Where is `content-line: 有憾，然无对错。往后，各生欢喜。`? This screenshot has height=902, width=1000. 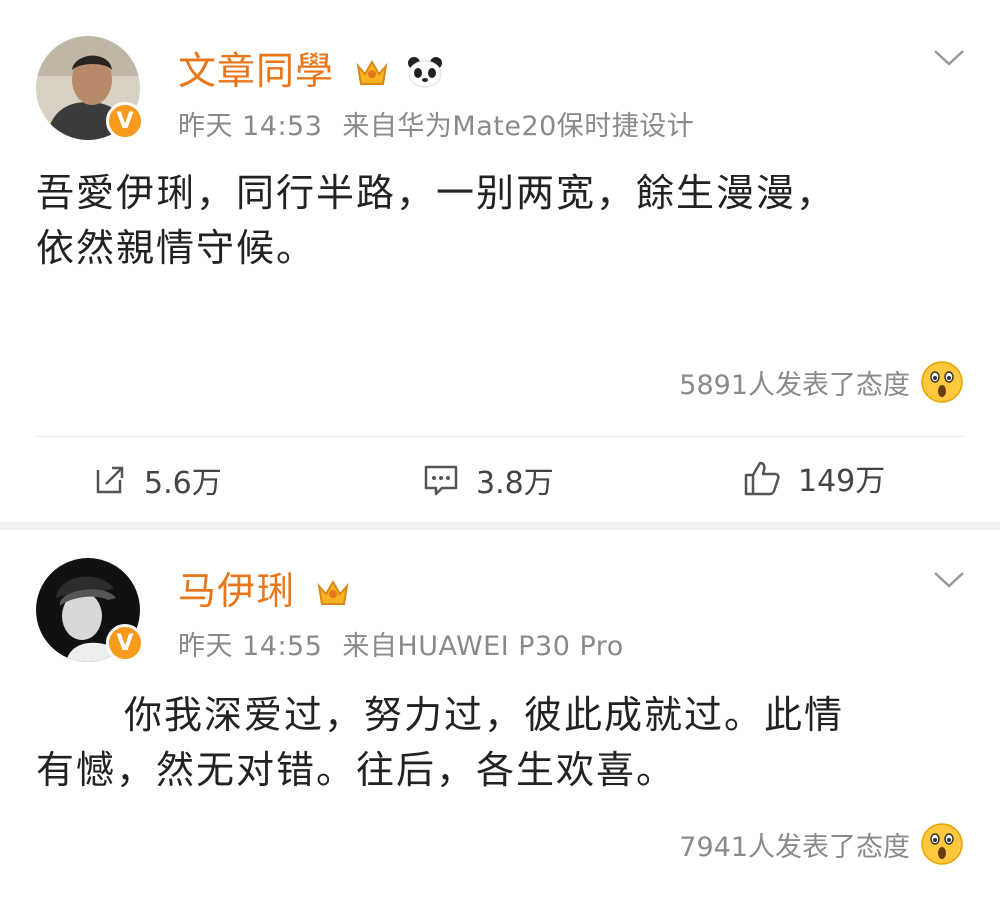
content-line: 有憾，然无对错。往后，各生欢喜。 is located at coordinates (356, 770).